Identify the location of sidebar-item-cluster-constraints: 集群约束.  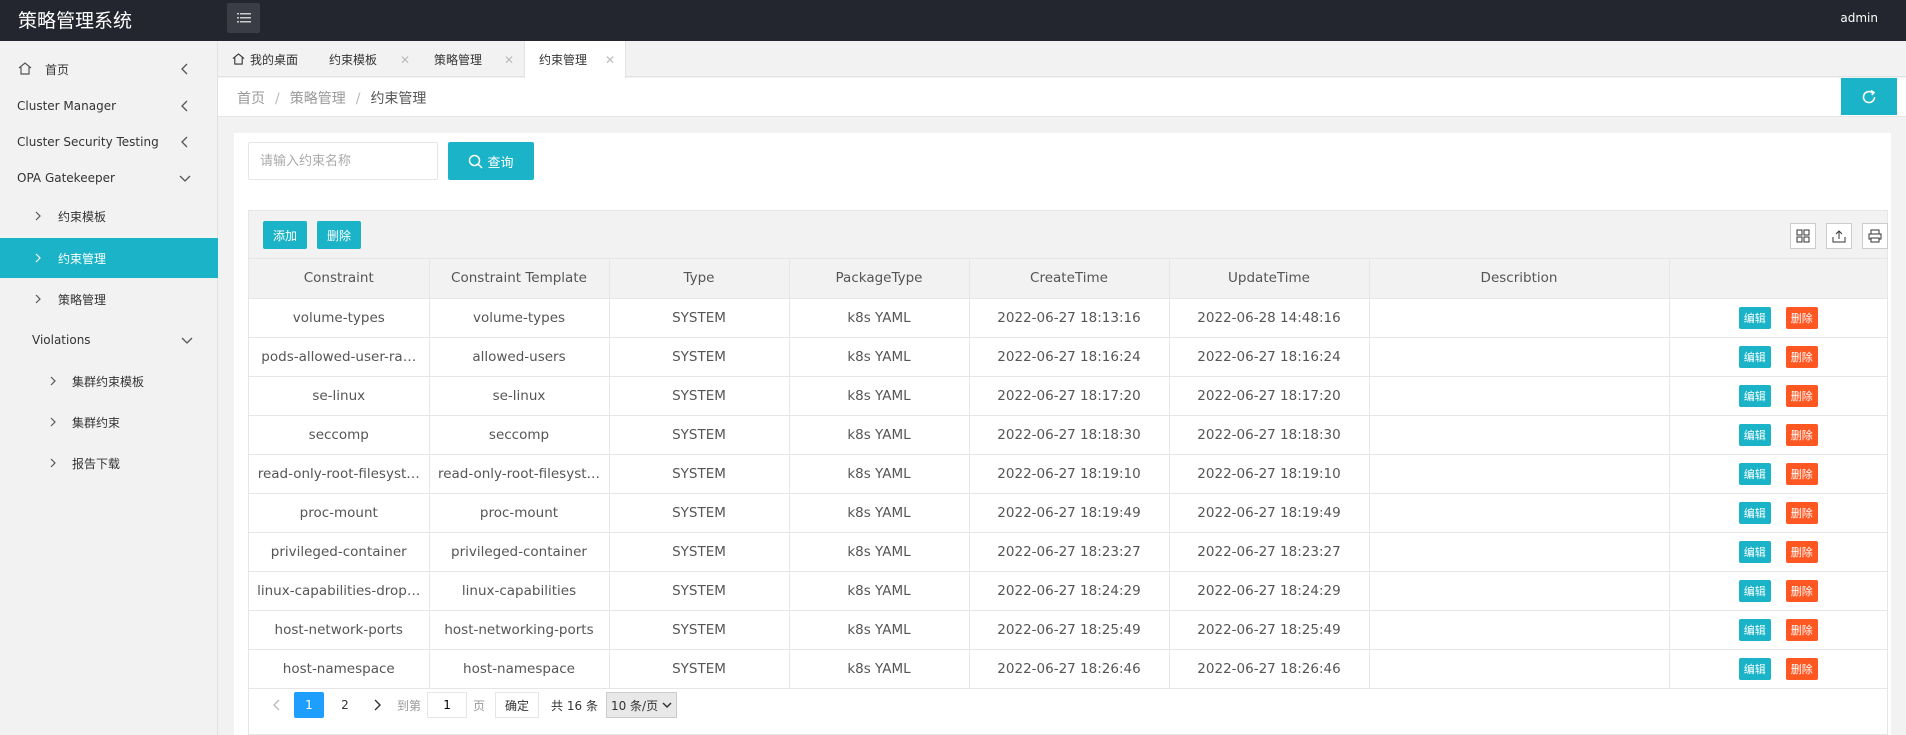
(109, 422).